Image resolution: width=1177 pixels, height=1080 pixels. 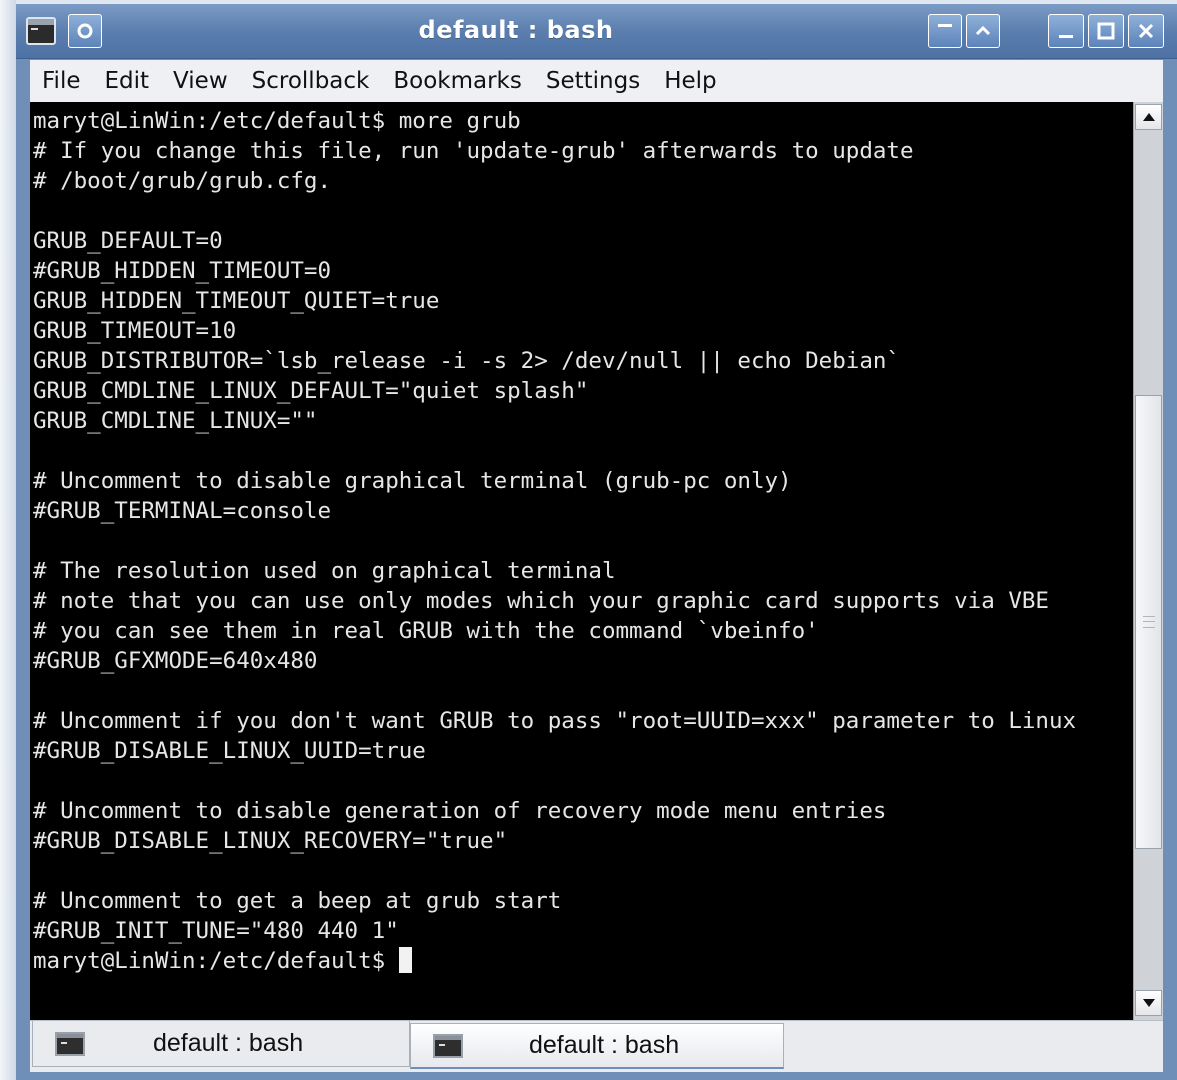 I want to click on terminal-line: GRUB_TIMEOUT=10, so click(x=135, y=331).